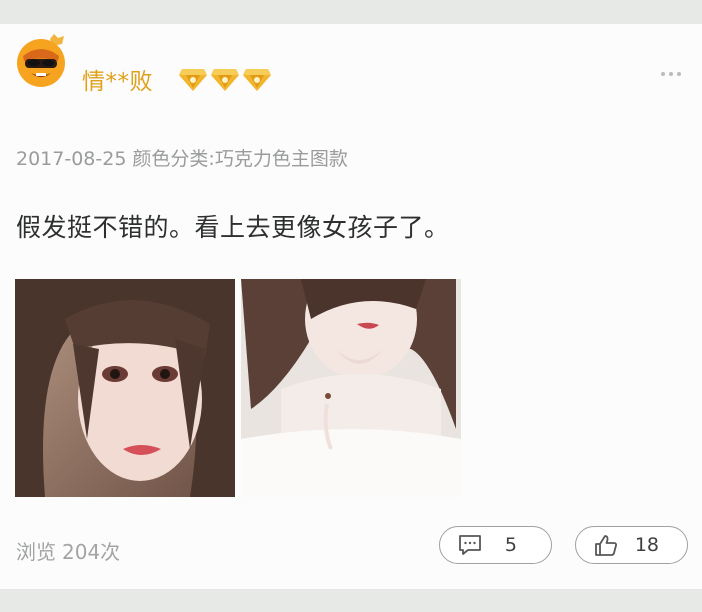 The image size is (702, 612). Describe the element at coordinates (646, 545) in the screenshot. I see `like-count: 18` at that location.